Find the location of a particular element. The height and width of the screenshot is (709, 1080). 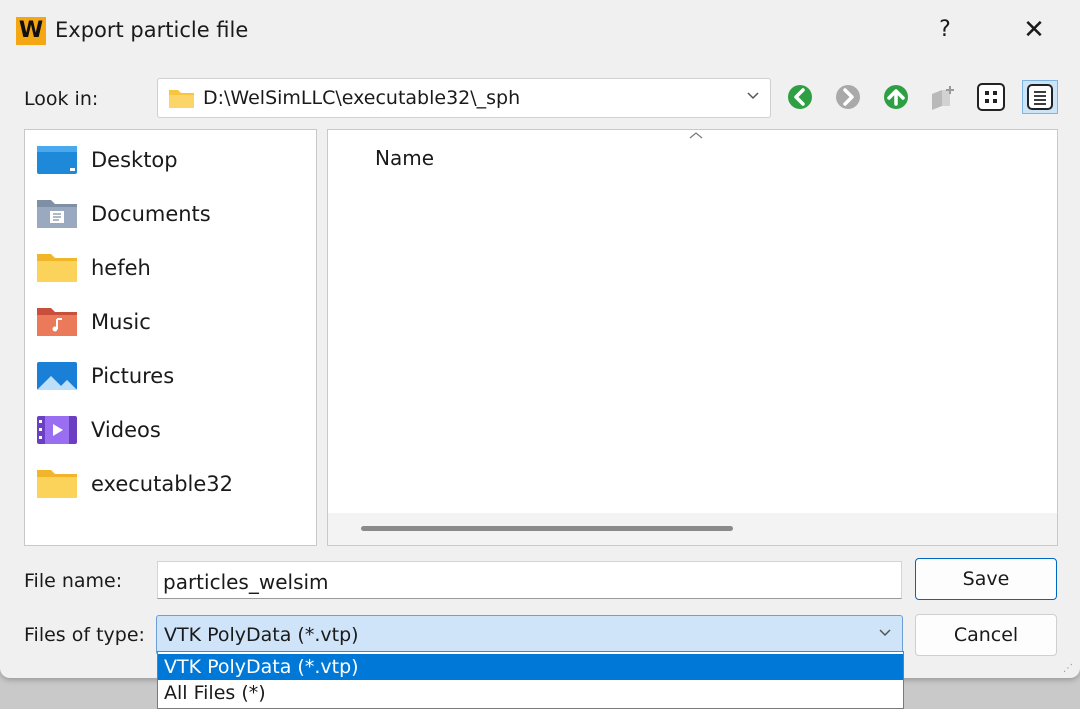

horizontal-scrollbar is located at coordinates (692, 529).